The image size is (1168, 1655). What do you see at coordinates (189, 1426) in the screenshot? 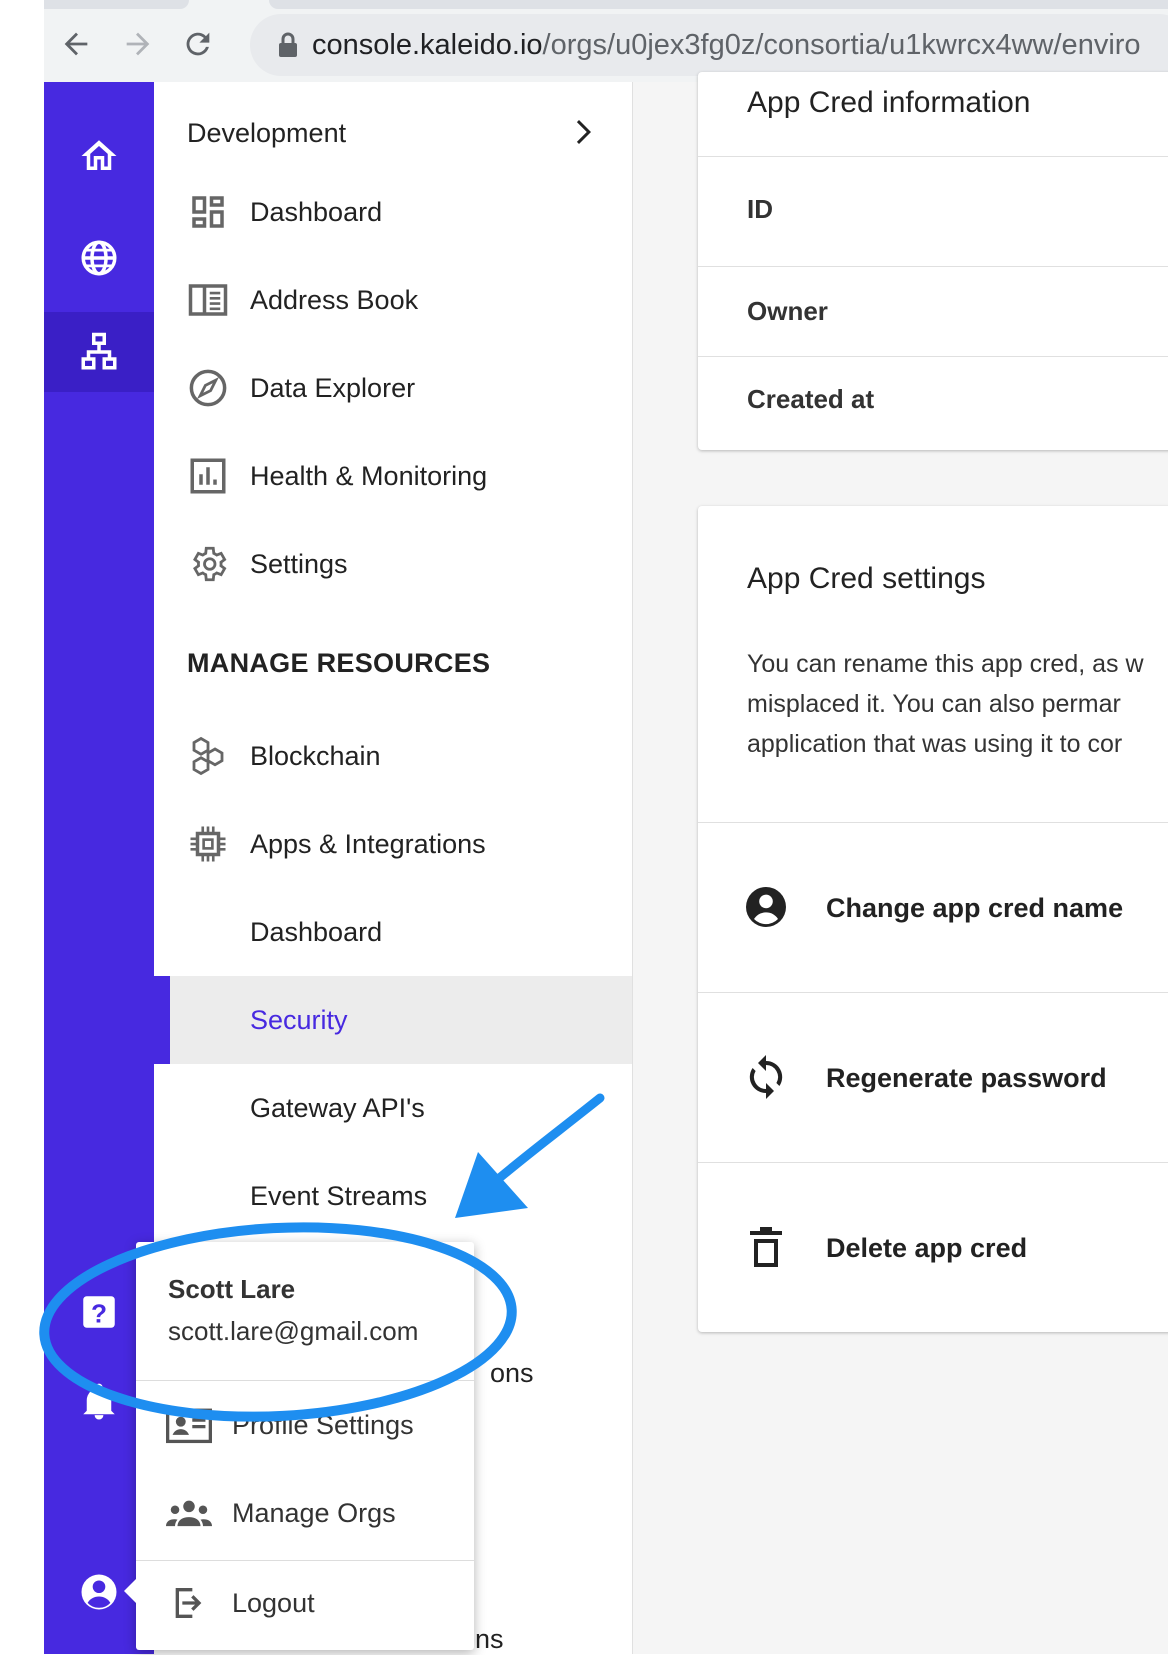
I see `profile-card-icon` at bounding box center [189, 1426].